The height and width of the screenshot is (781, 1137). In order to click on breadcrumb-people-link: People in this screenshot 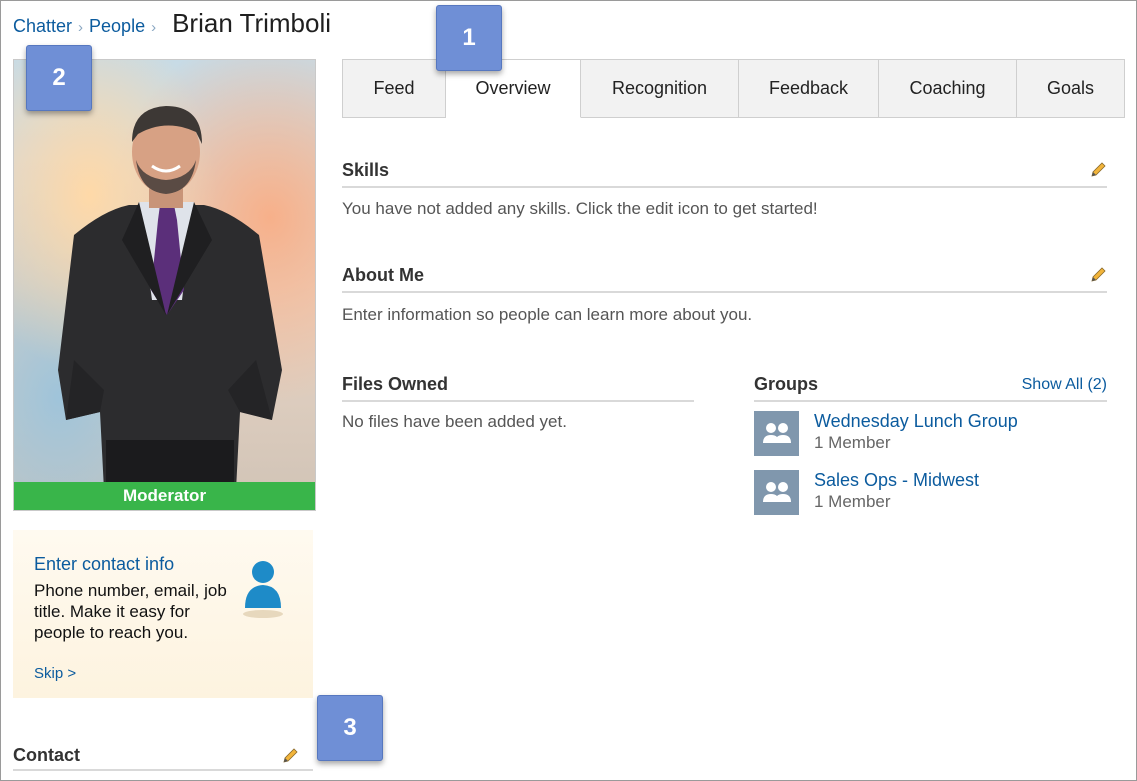, I will do `click(117, 26)`.